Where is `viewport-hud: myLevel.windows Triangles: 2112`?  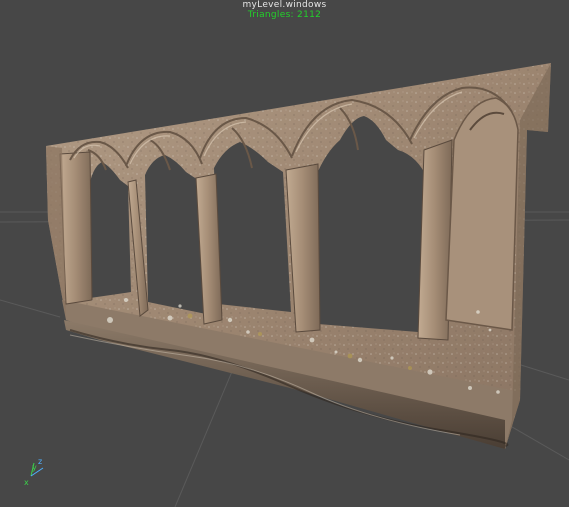 viewport-hud: myLevel.windows Triangles: 2112 is located at coordinates (284, 10).